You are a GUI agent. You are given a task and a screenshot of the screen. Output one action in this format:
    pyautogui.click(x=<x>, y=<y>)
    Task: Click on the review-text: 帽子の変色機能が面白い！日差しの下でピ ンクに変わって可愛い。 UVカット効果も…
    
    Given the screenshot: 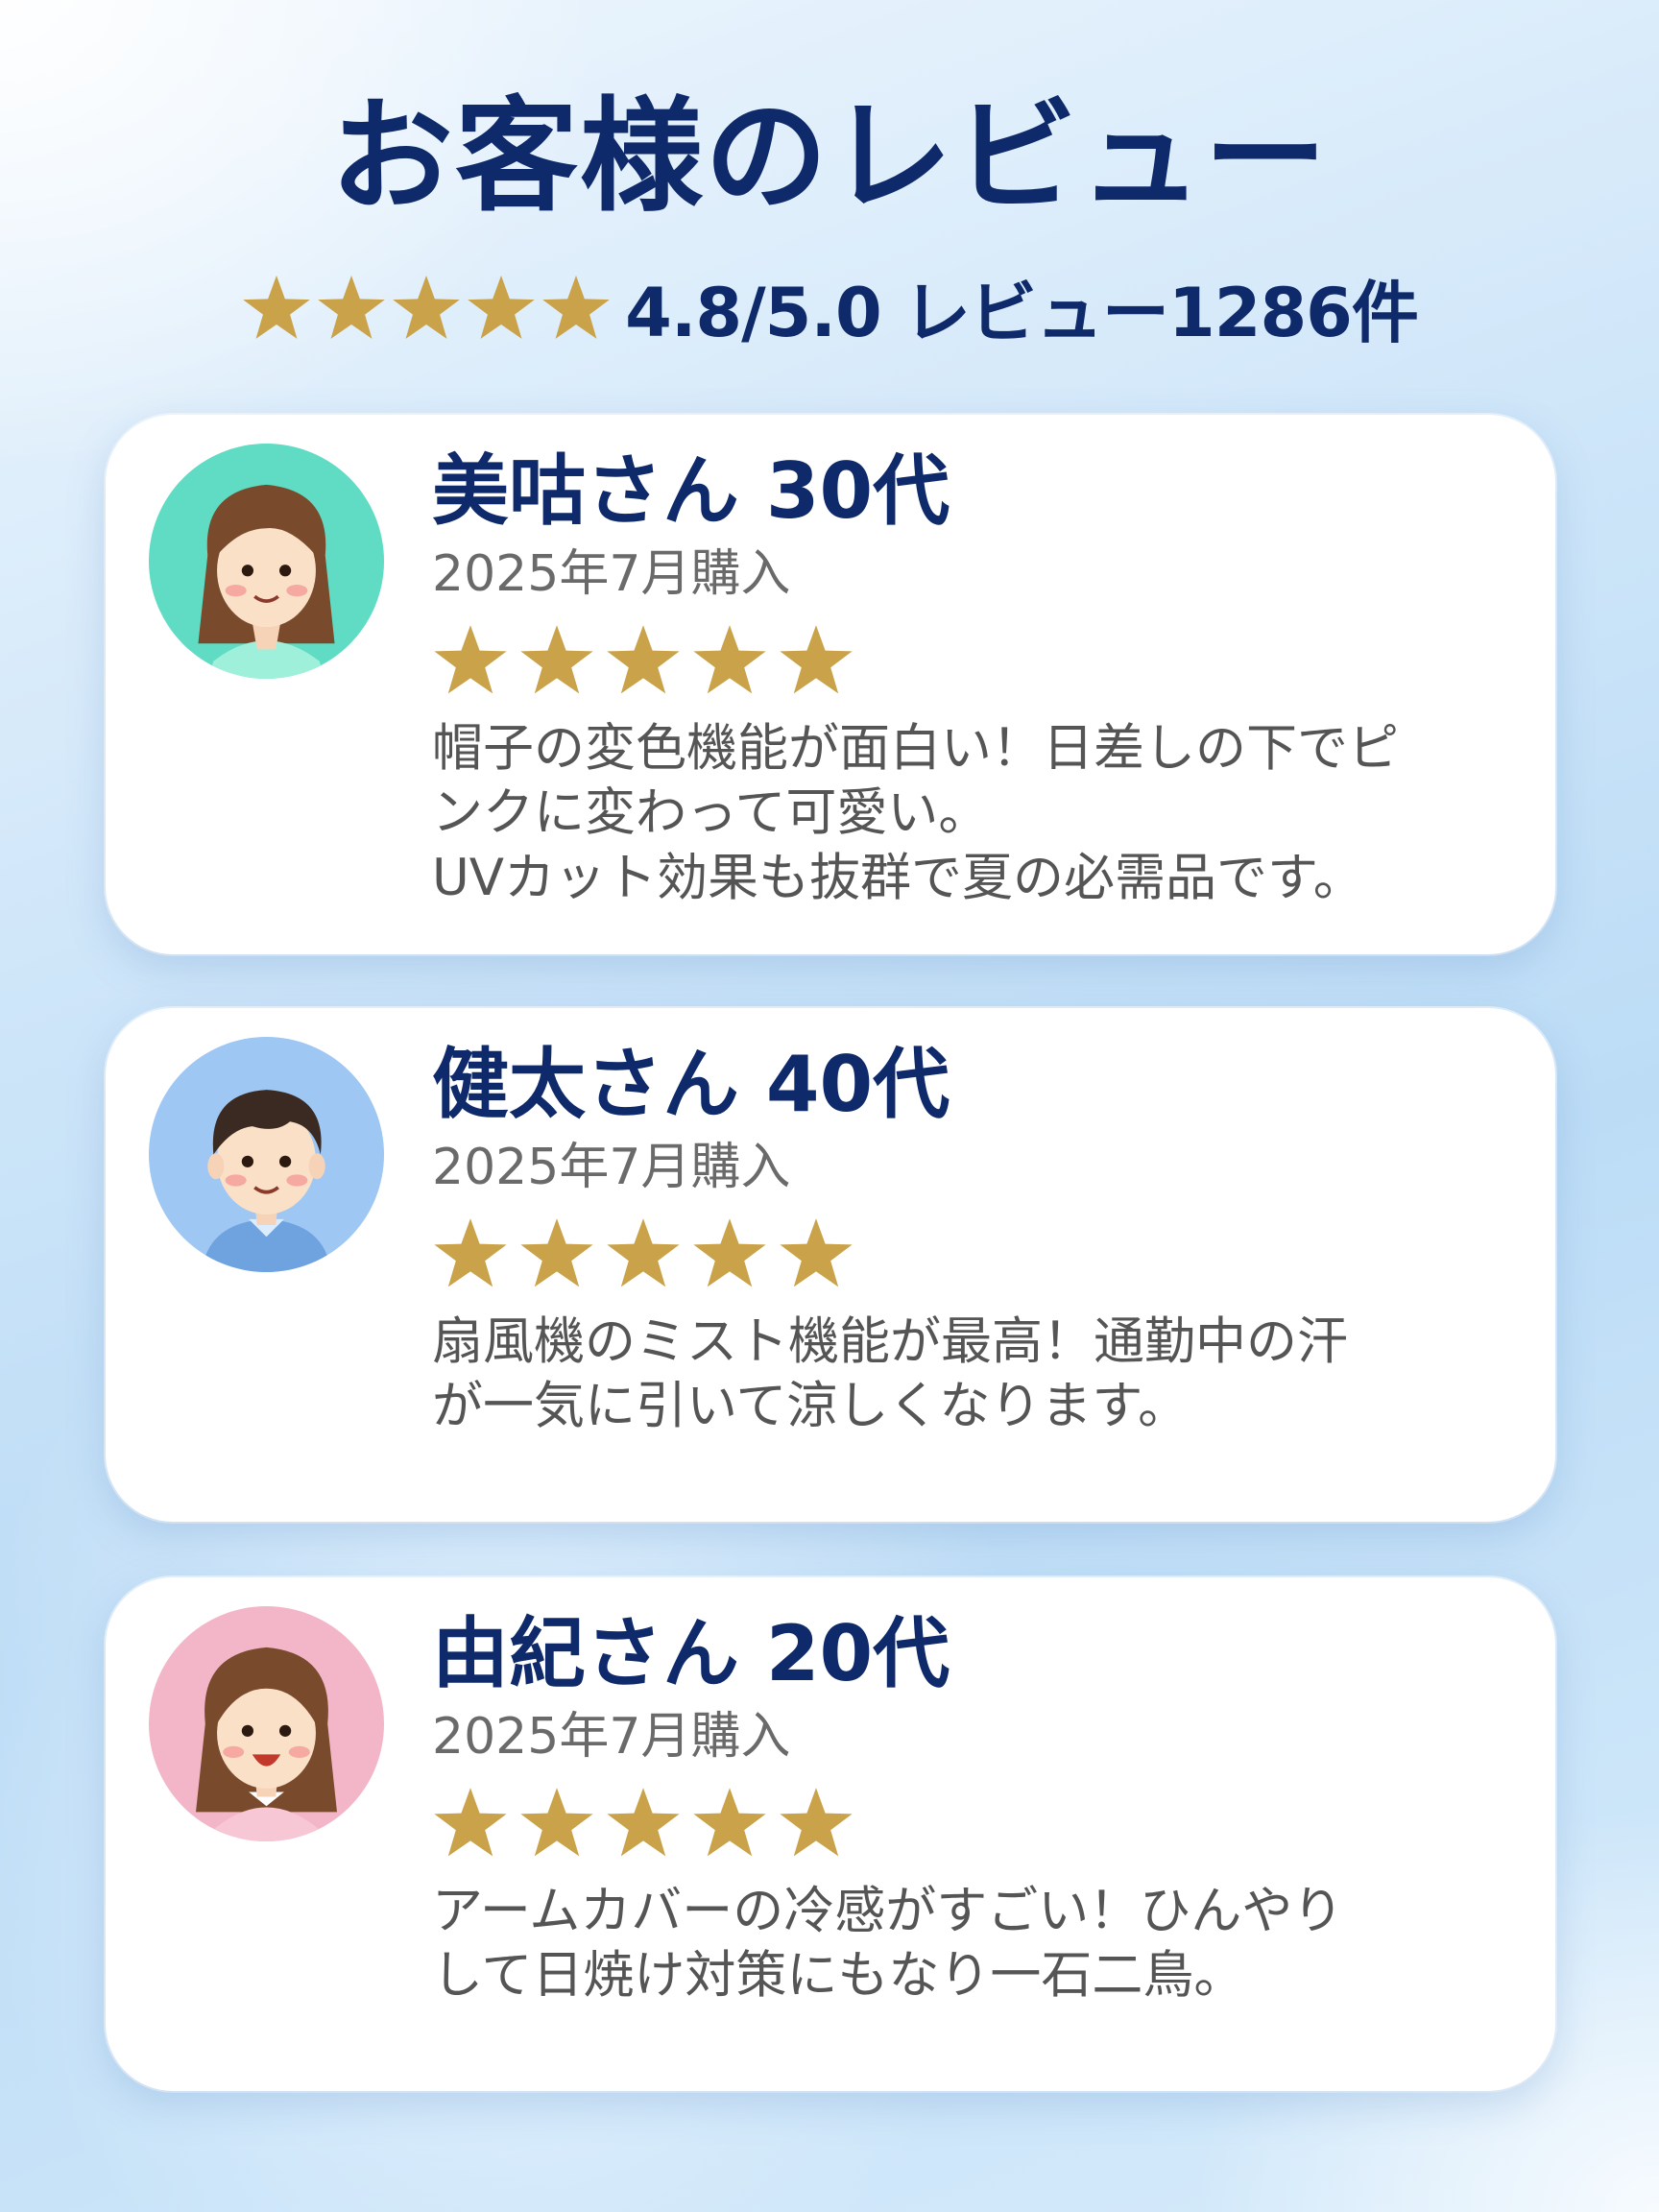 What is the action you would take?
    pyautogui.click(x=916, y=813)
    